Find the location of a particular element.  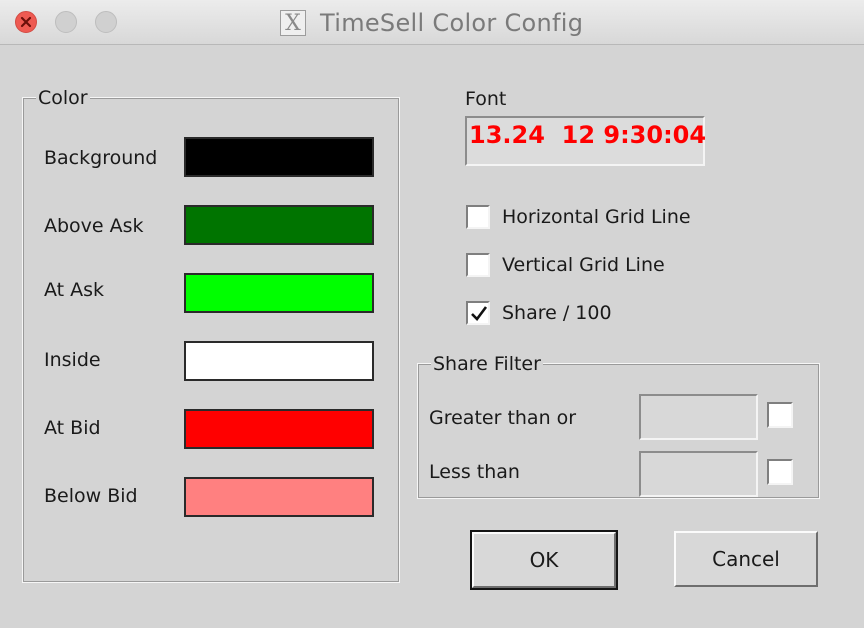

horizontal-grid-checkbox is located at coordinates (478, 217).